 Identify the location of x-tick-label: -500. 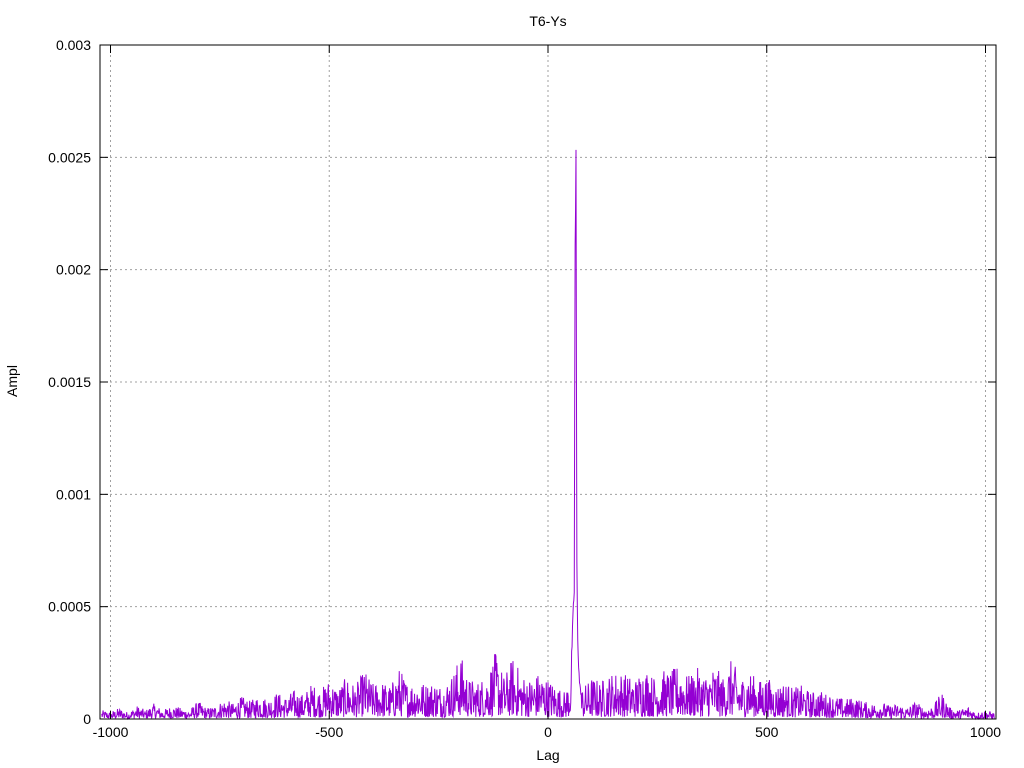
(329, 732).